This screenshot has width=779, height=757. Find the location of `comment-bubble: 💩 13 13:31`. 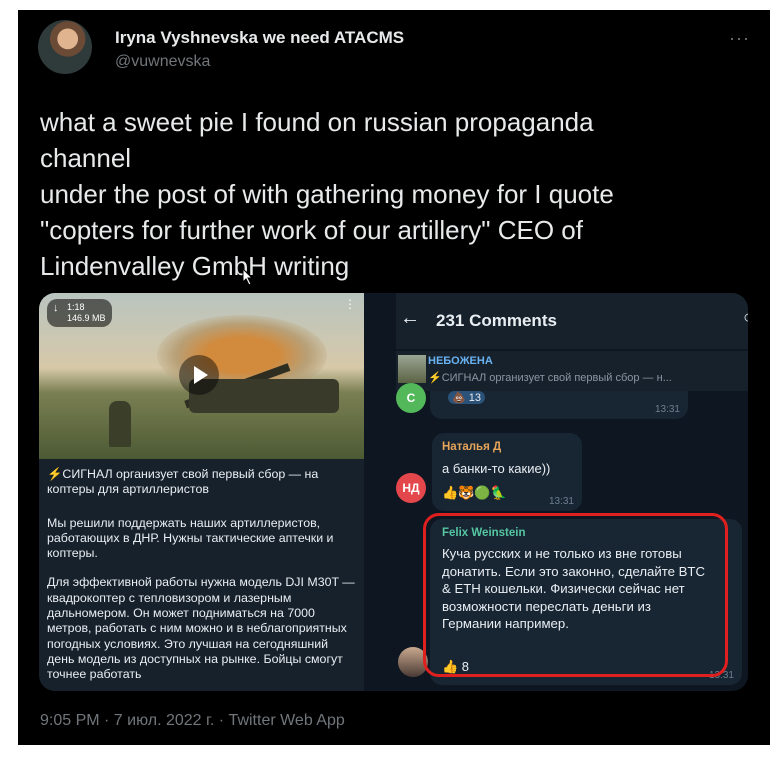

comment-bubble: 💩 13 13:31 is located at coordinates (559, 405).